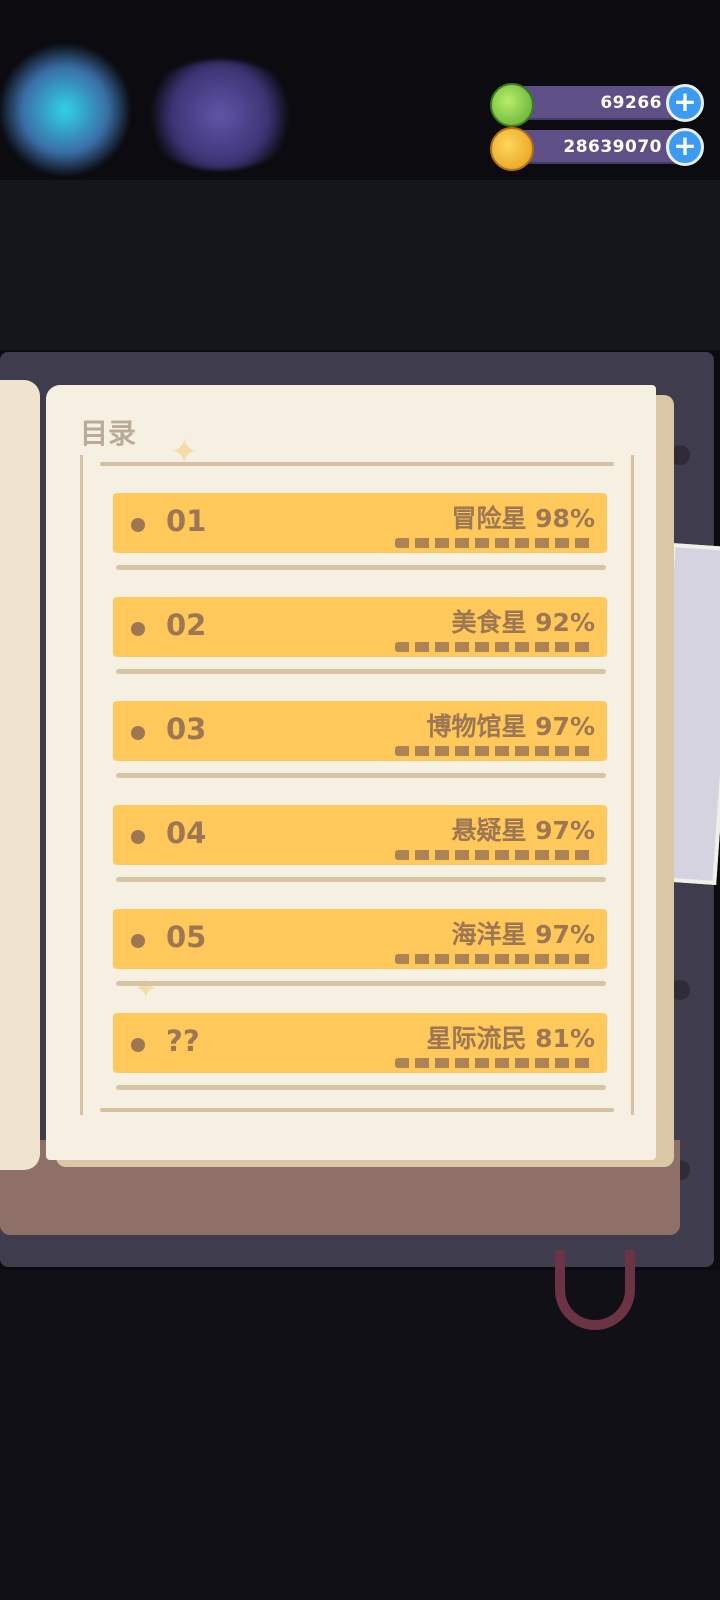 The width and height of the screenshot is (720, 1600). Describe the element at coordinates (360, 939) in the screenshot. I see `toc-entry-05: 05 海洋星 97%` at that location.